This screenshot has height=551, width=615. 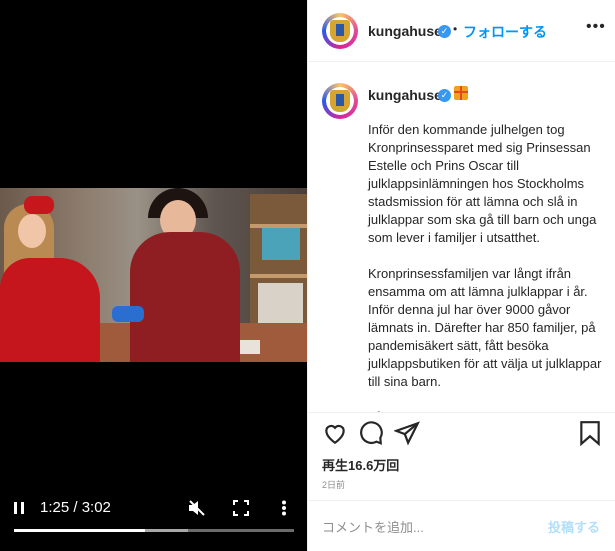 I want to click on girl-red-dress, so click(x=50, y=310).